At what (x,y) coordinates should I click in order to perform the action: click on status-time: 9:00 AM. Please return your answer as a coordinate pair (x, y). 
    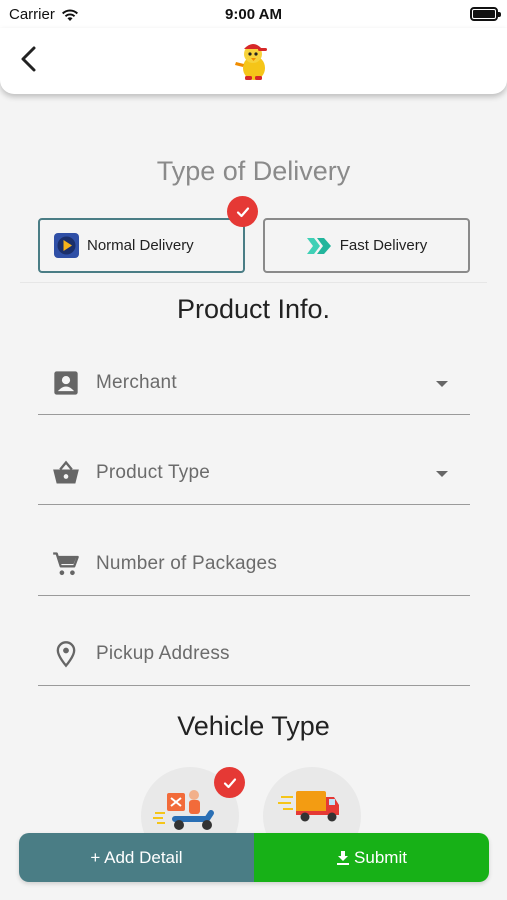
    Looking at the image, I should click on (253, 14).